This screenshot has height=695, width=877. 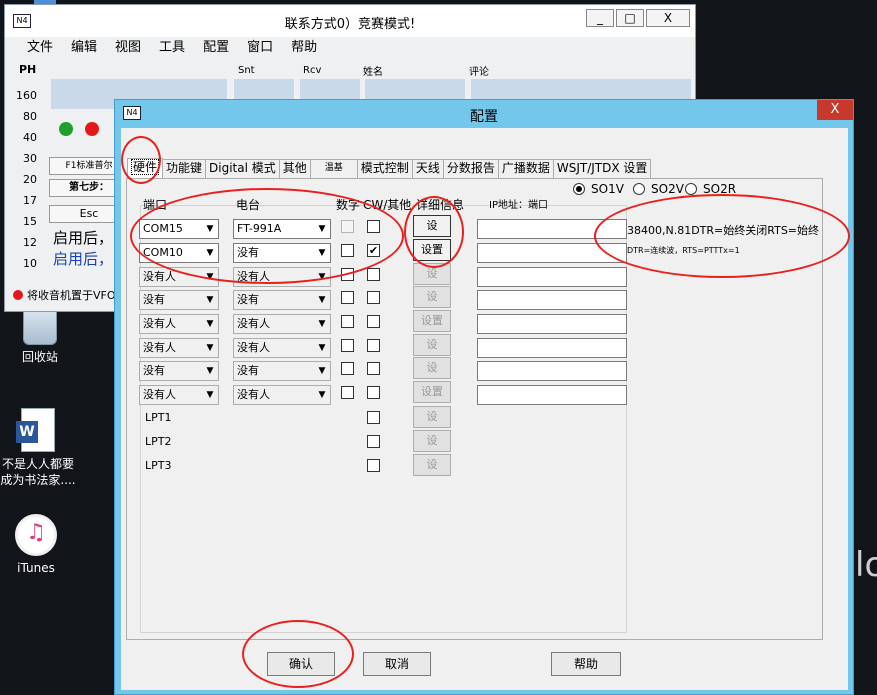 What do you see at coordinates (835, 110) in the screenshot?
I see `dialog-close-button: X` at bounding box center [835, 110].